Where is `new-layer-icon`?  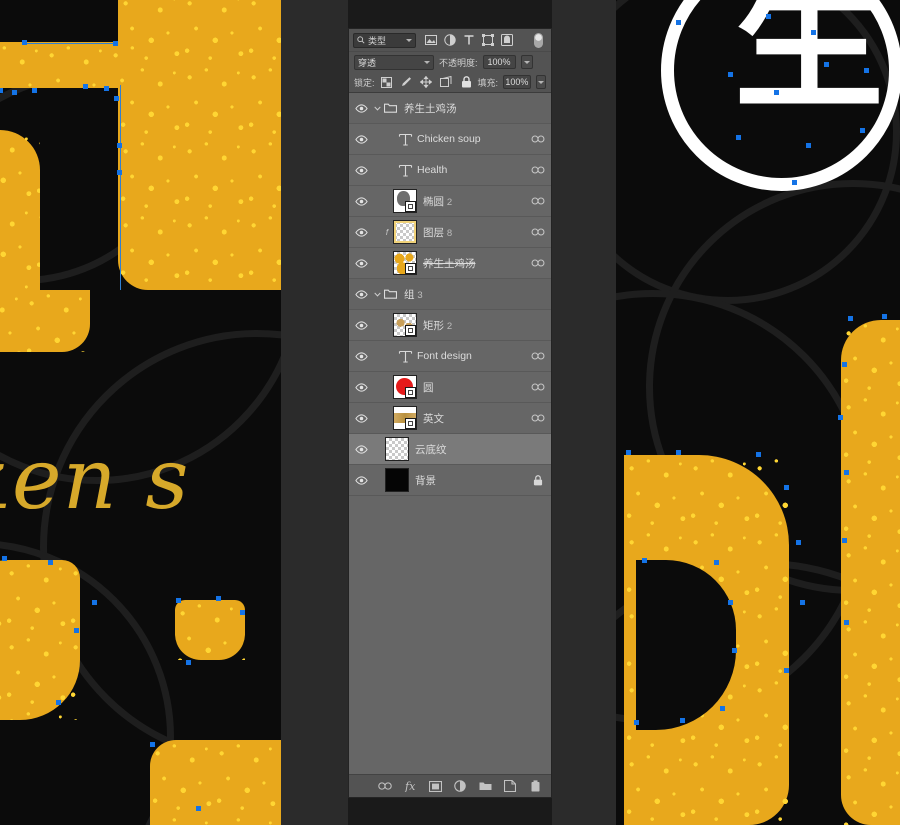 new-layer-icon is located at coordinates (510, 786).